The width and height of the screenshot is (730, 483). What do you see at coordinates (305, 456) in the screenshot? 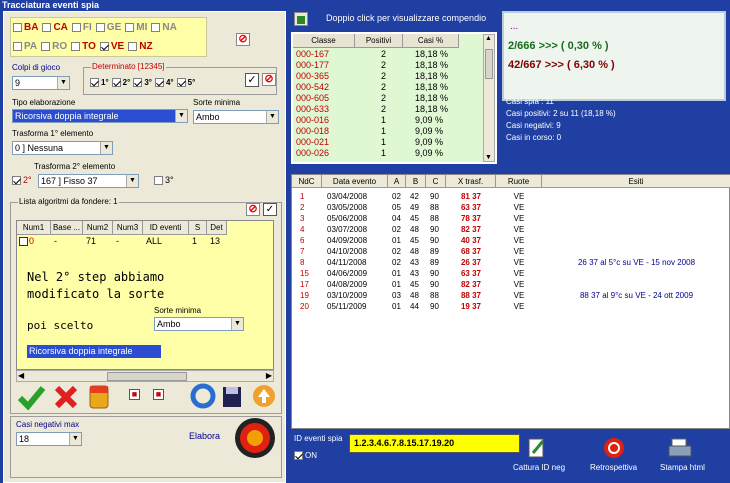
I see `on-check: ON` at bounding box center [305, 456].